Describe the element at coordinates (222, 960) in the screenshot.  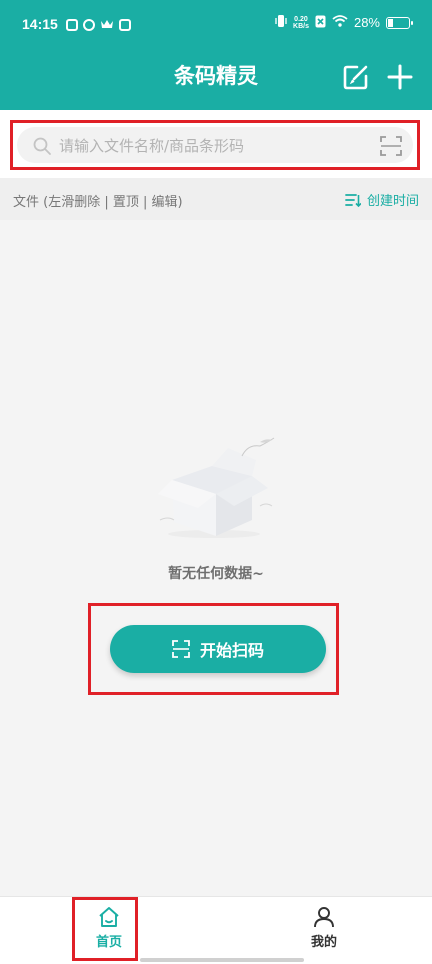
I see `home-indicator` at that location.